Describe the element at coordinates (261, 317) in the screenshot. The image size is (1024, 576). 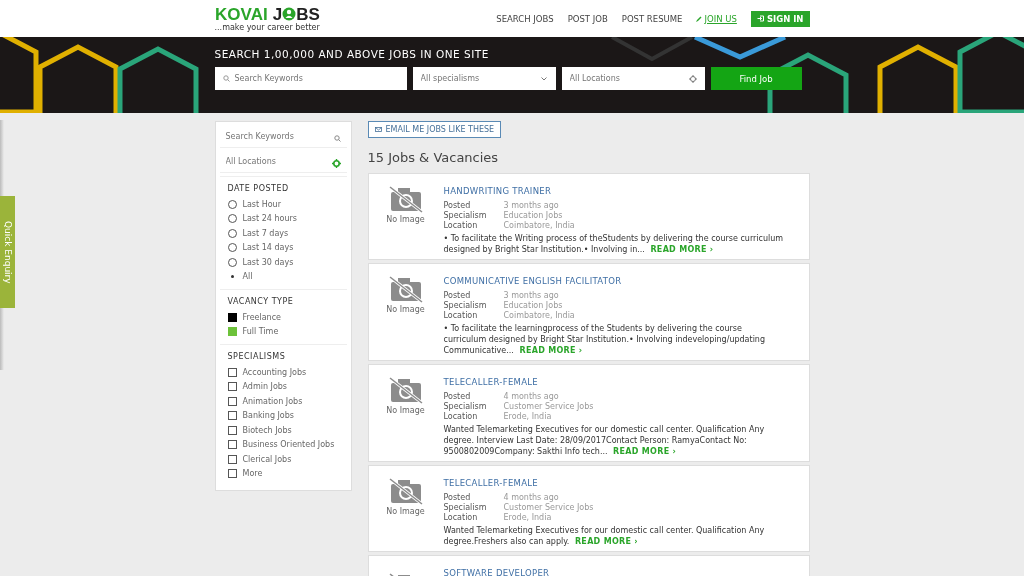
I see `option-label: Freelance` at that location.